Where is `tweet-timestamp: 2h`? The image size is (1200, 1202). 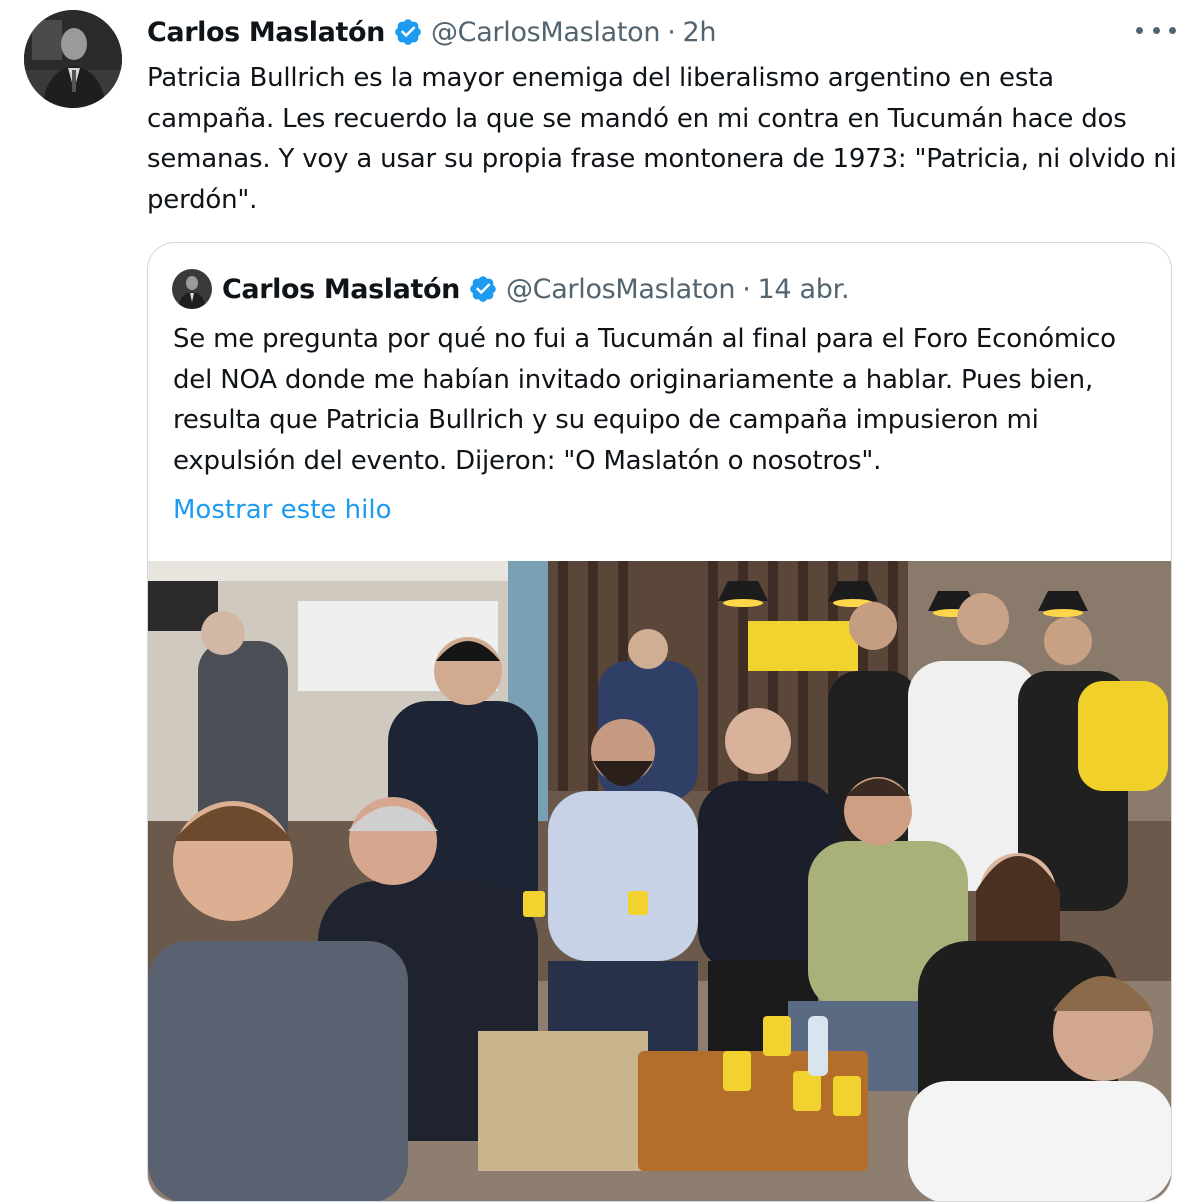 tweet-timestamp: 2h is located at coordinates (700, 32).